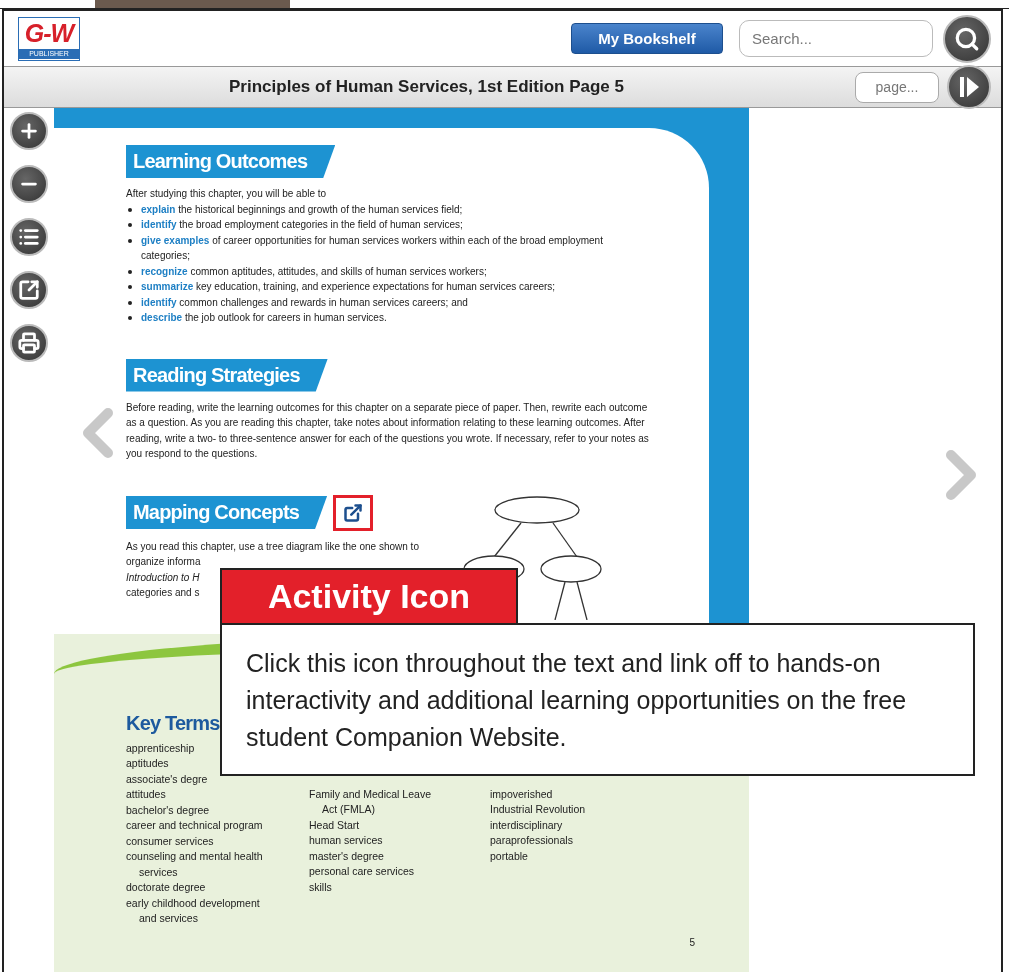  What do you see at coordinates (227, 375) in the screenshot?
I see `section-heading: Reading Strategies` at bounding box center [227, 375].